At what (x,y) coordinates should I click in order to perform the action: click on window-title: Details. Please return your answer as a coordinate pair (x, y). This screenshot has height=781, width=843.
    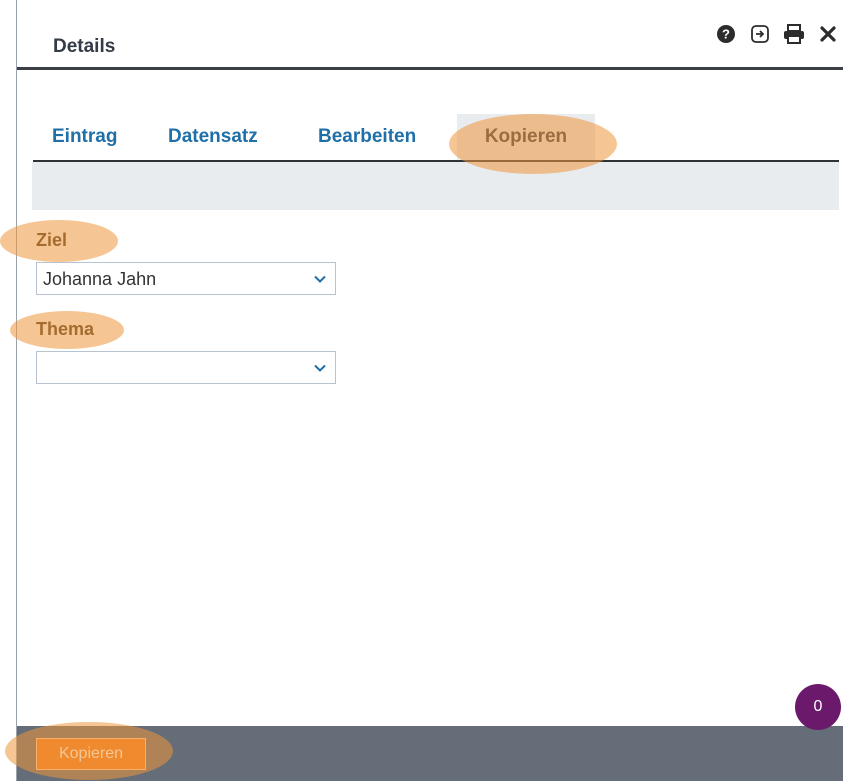
    Looking at the image, I should click on (84, 46).